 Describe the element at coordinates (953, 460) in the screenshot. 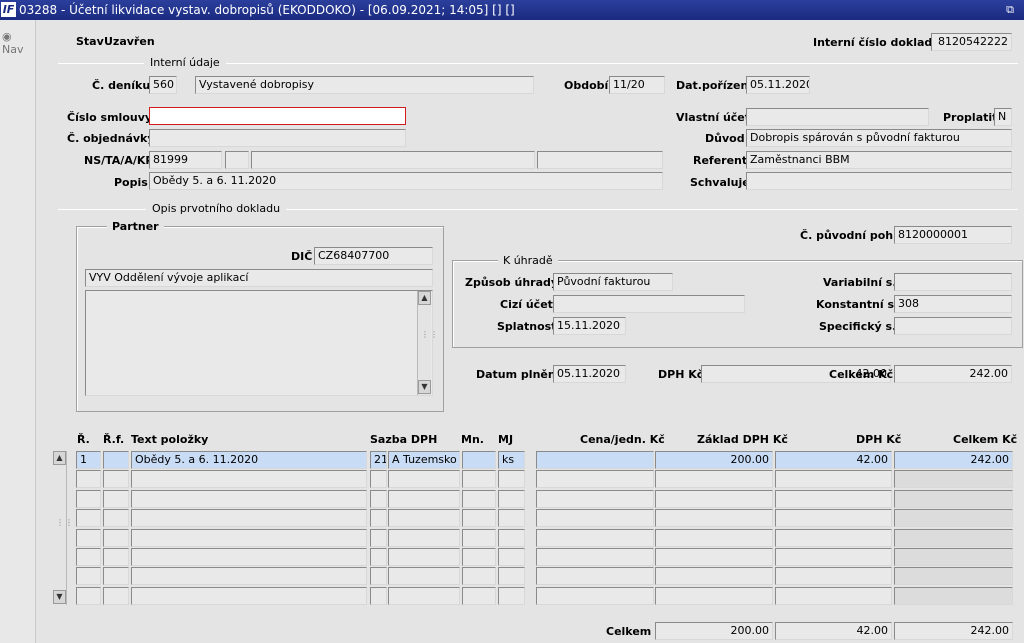

I see `cell-celkem: 242.00` at that location.